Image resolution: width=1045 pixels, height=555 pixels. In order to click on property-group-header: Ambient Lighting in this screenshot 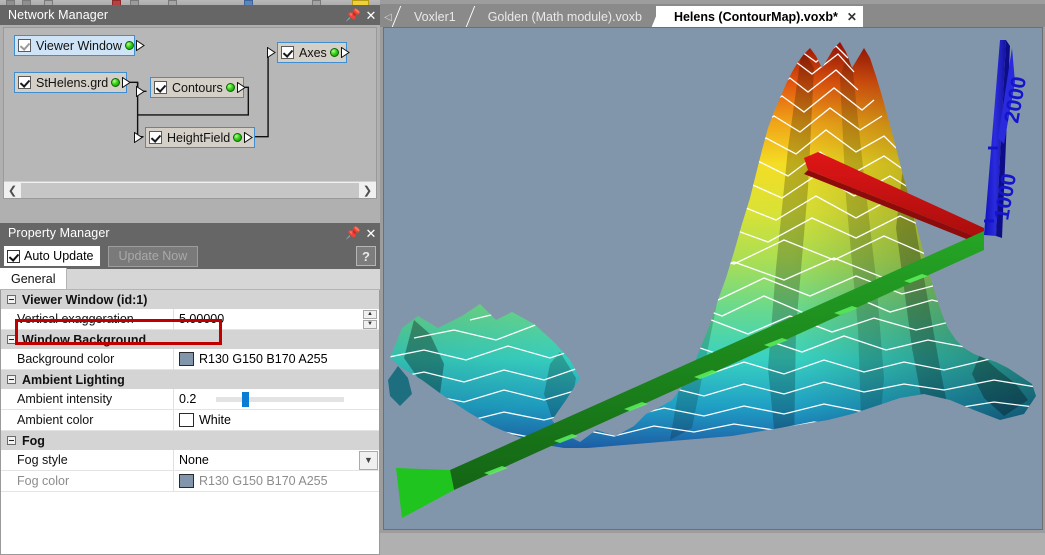, I will do `click(190, 379)`.